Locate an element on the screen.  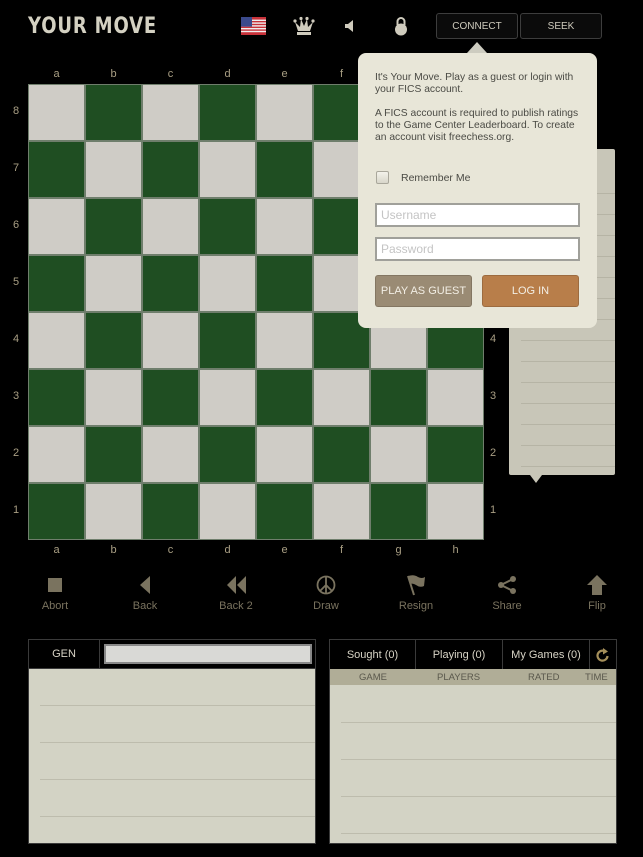
file-label: f is located at coordinates (341, 550).